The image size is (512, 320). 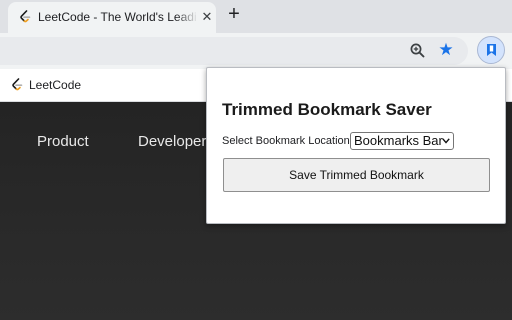 What do you see at coordinates (234, 15) in the screenshot?
I see `new-tab-button: +` at bounding box center [234, 15].